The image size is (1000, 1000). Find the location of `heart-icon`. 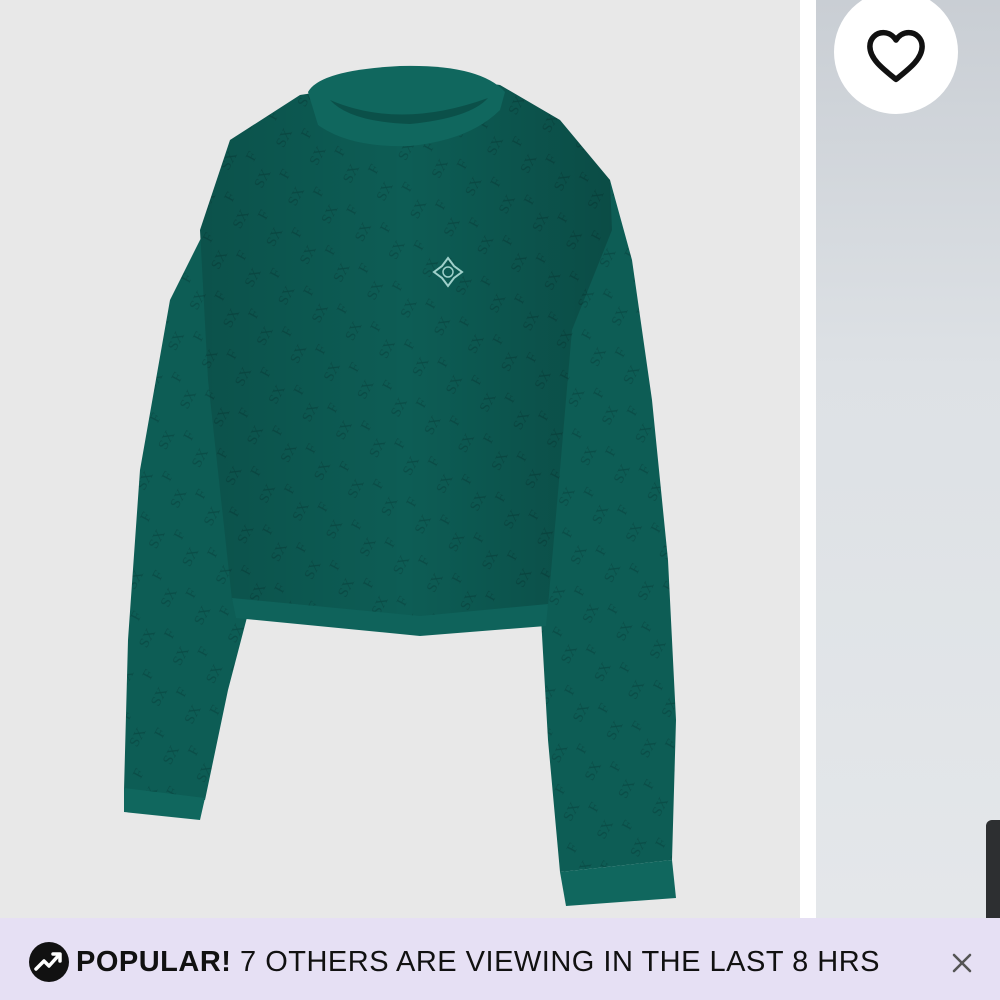

heart-icon is located at coordinates (896, 56).